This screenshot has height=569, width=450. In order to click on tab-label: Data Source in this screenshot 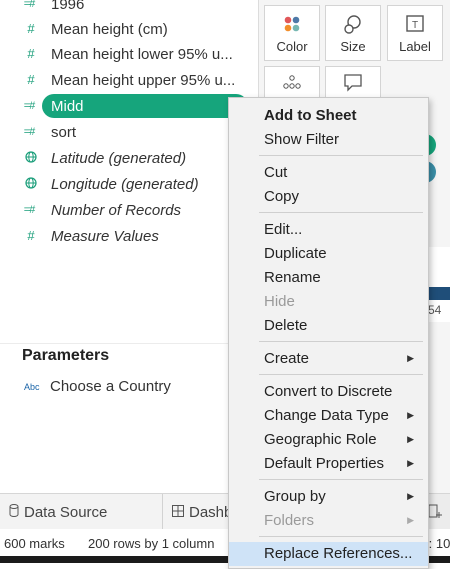, I will do `click(66, 512)`.